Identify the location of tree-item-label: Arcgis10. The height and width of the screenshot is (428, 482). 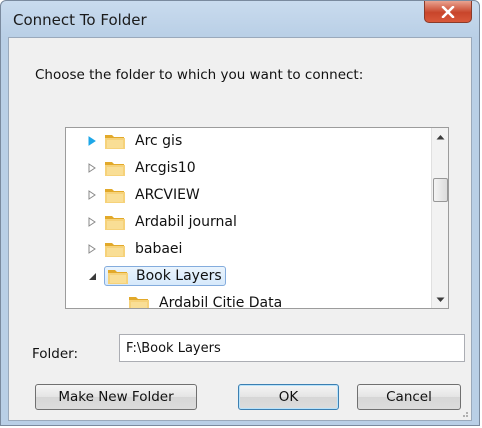
(165, 168).